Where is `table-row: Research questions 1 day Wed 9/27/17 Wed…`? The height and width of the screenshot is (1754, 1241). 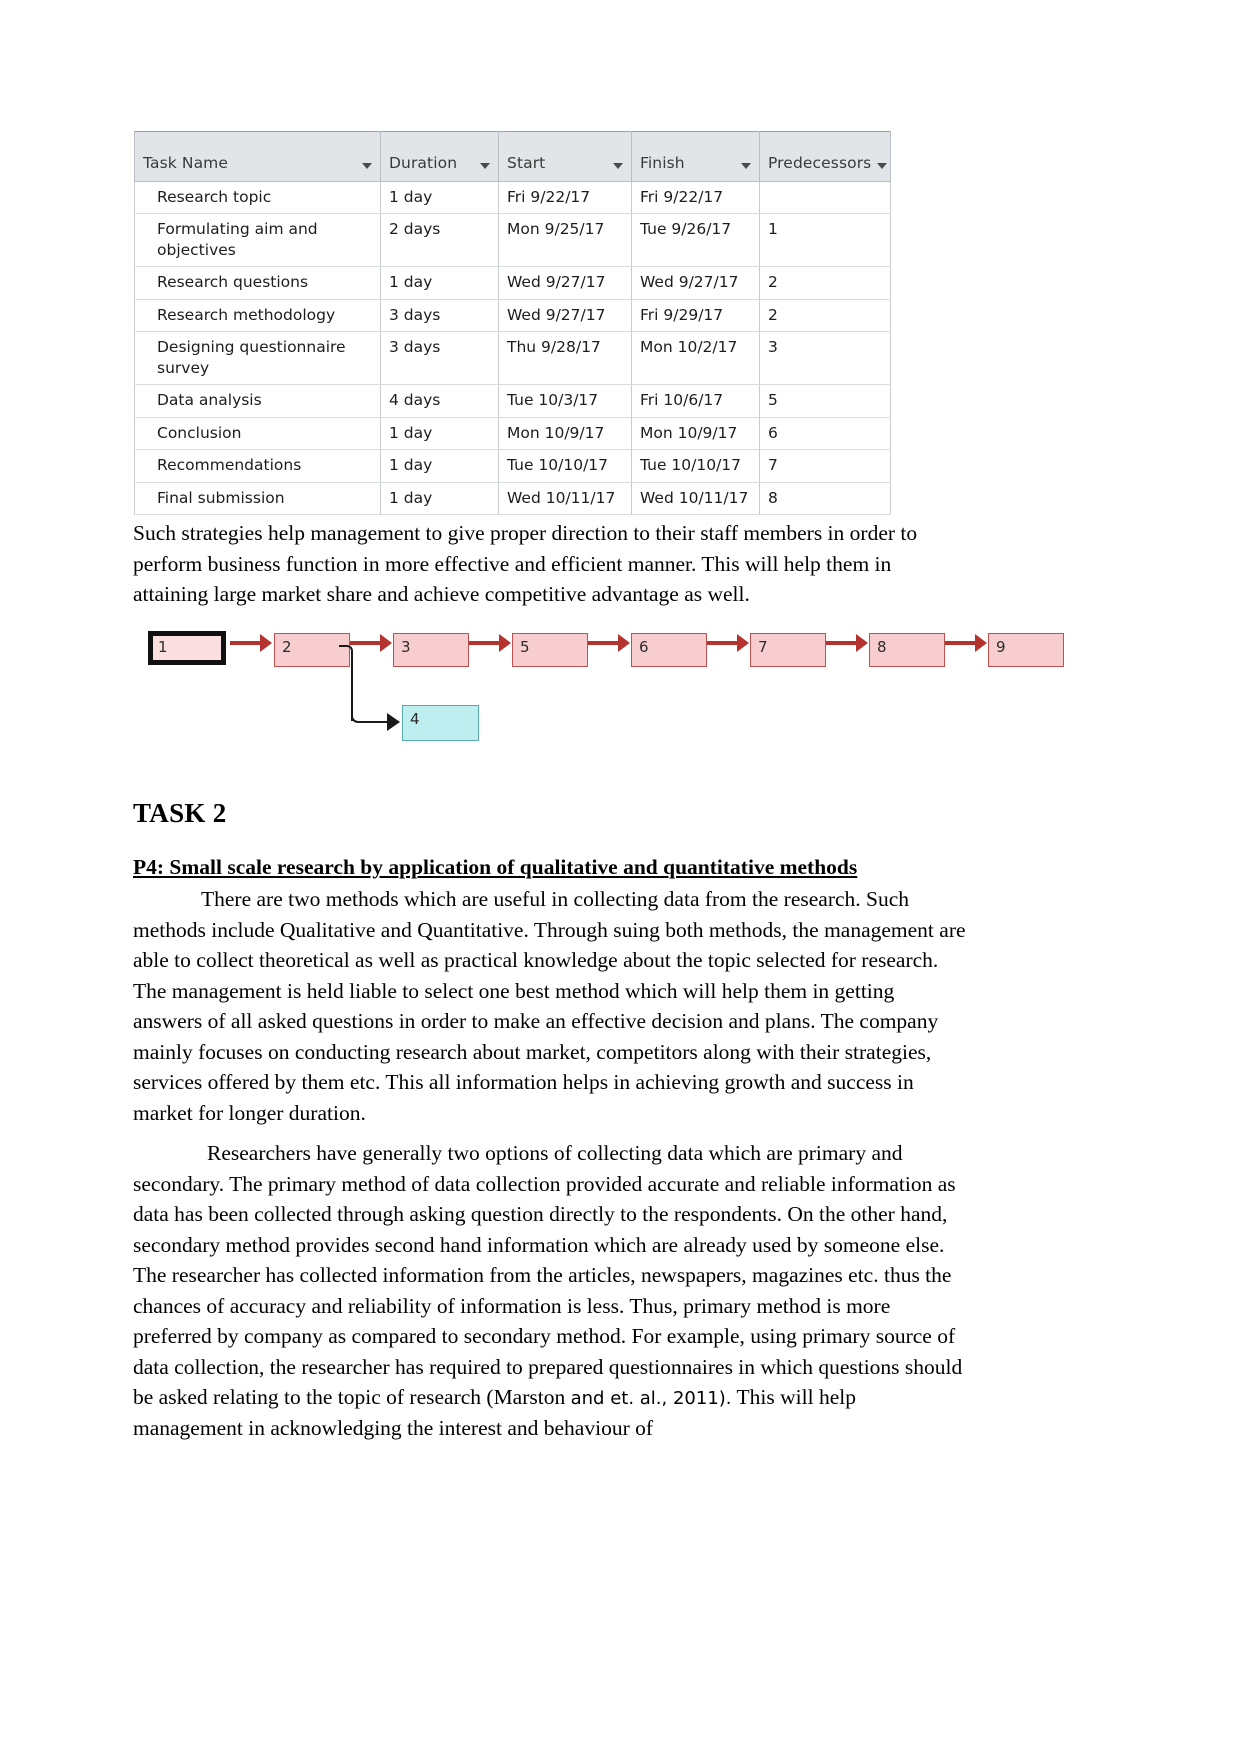 table-row: Research questions 1 day Wed 9/27/17 Wed… is located at coordinates (512, 283).